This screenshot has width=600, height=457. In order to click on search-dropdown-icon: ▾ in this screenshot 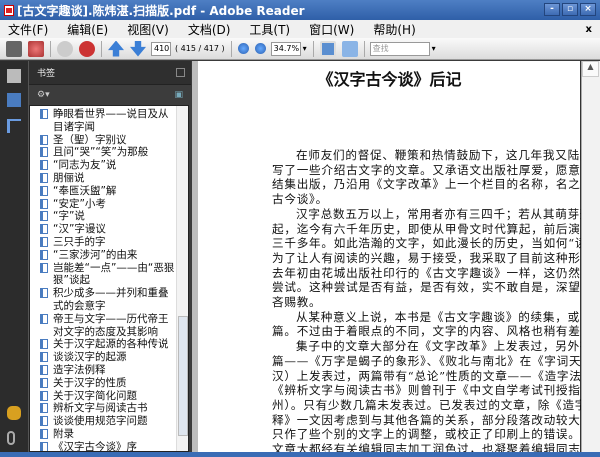, I will do `click(434, 48)`.